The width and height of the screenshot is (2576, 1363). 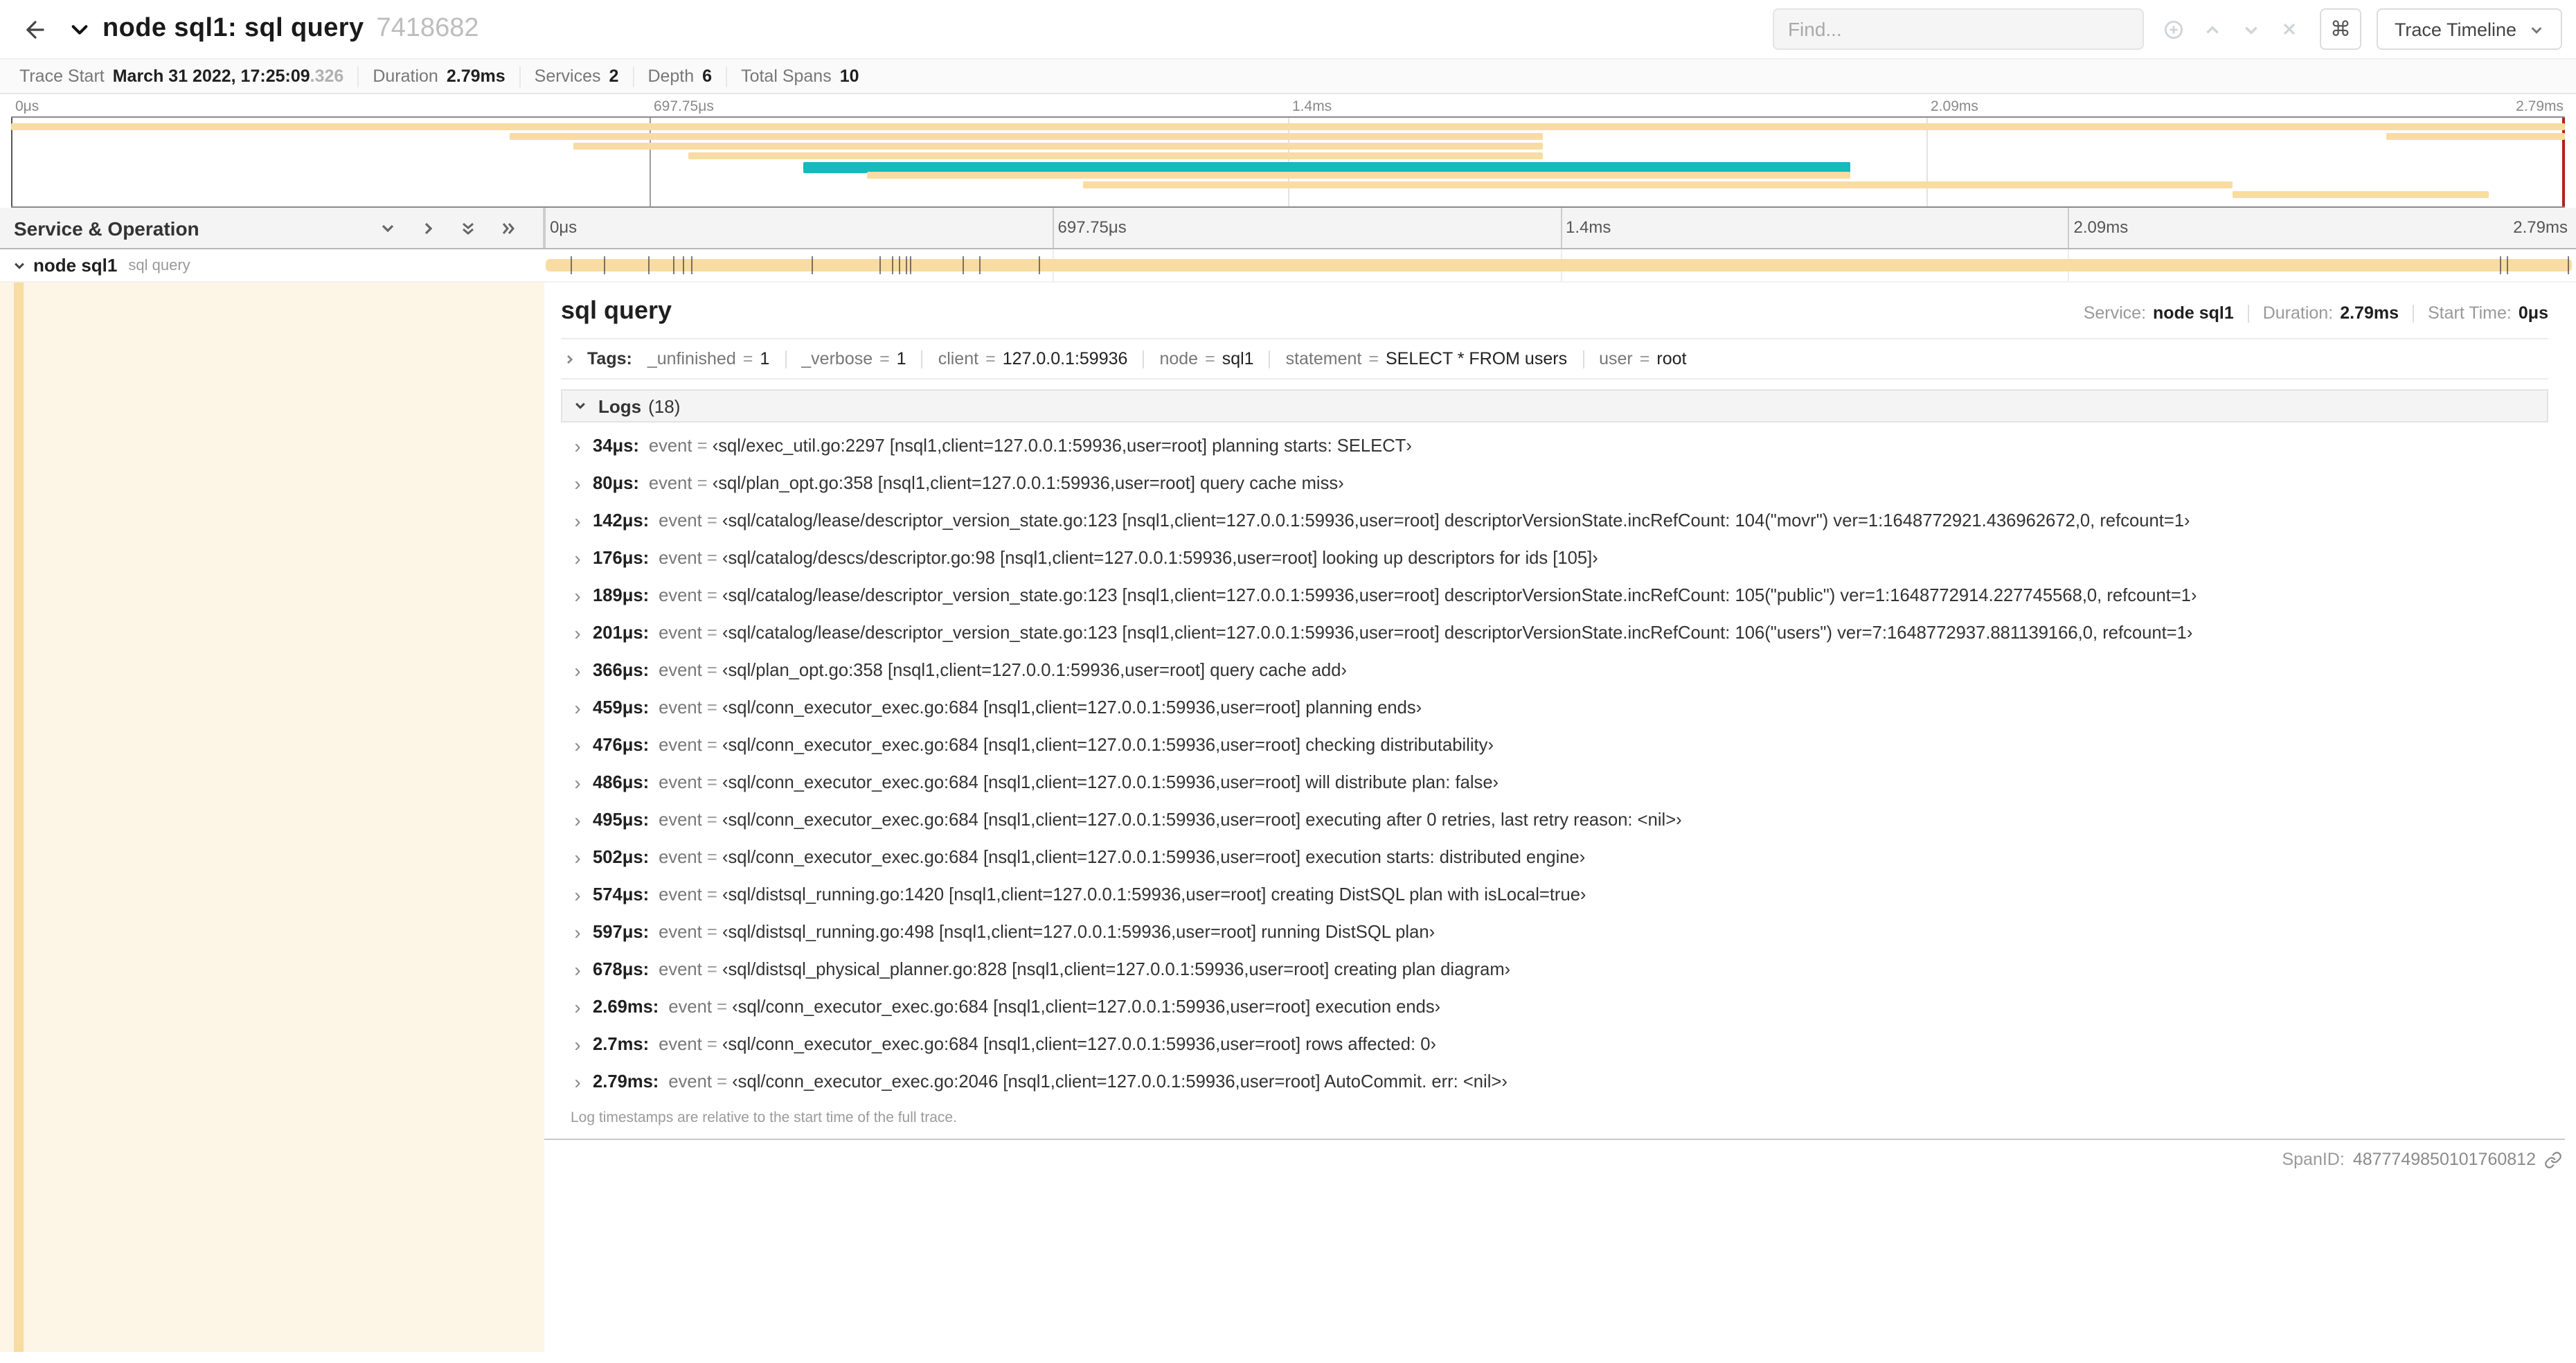 I want to click on ruler-tick: 2.79ms, so click(x=2540, y=106).